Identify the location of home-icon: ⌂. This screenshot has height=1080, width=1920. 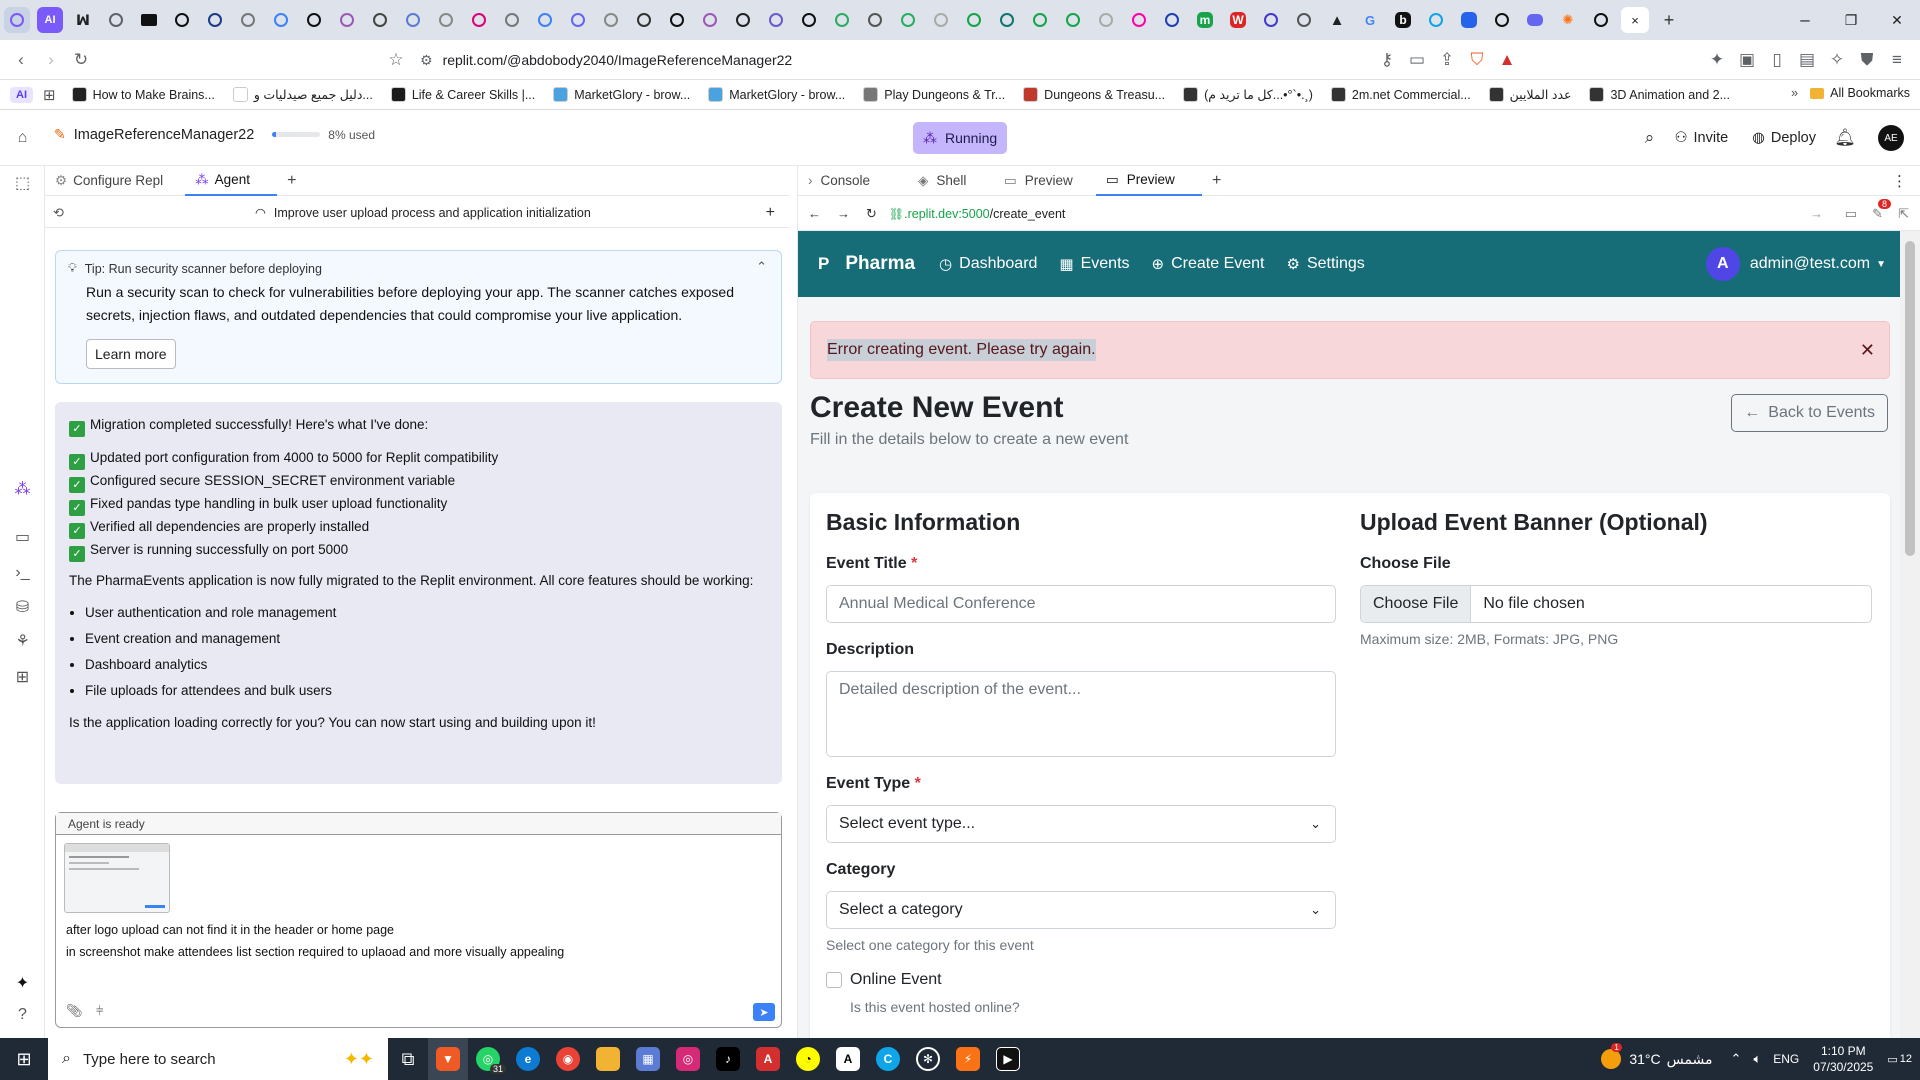
(22, 138).